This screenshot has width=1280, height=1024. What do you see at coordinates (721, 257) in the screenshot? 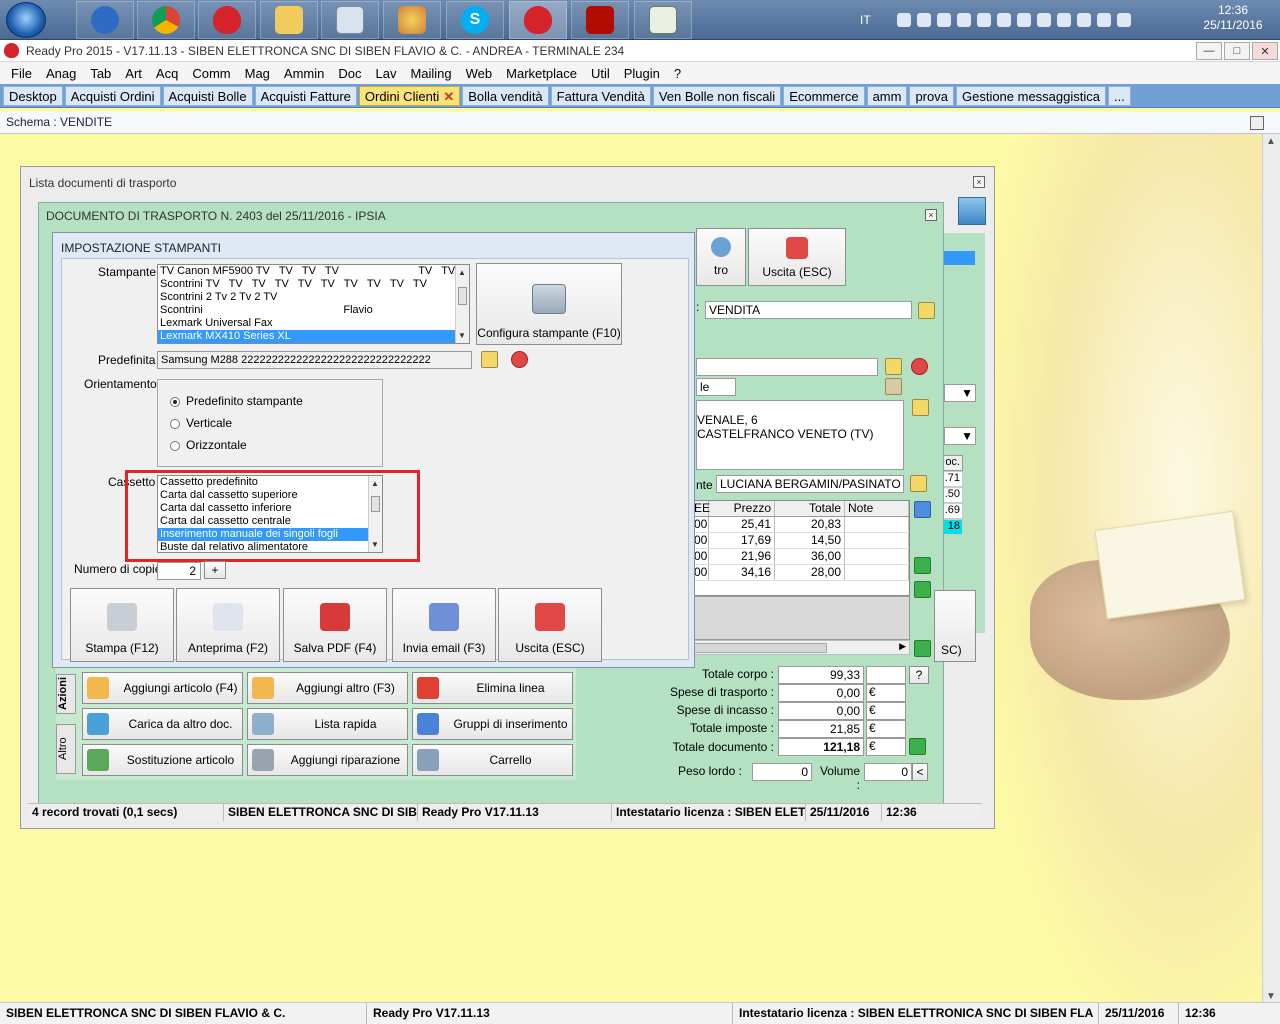
I see `partial-button: tro` at bounding box center [721, 257].